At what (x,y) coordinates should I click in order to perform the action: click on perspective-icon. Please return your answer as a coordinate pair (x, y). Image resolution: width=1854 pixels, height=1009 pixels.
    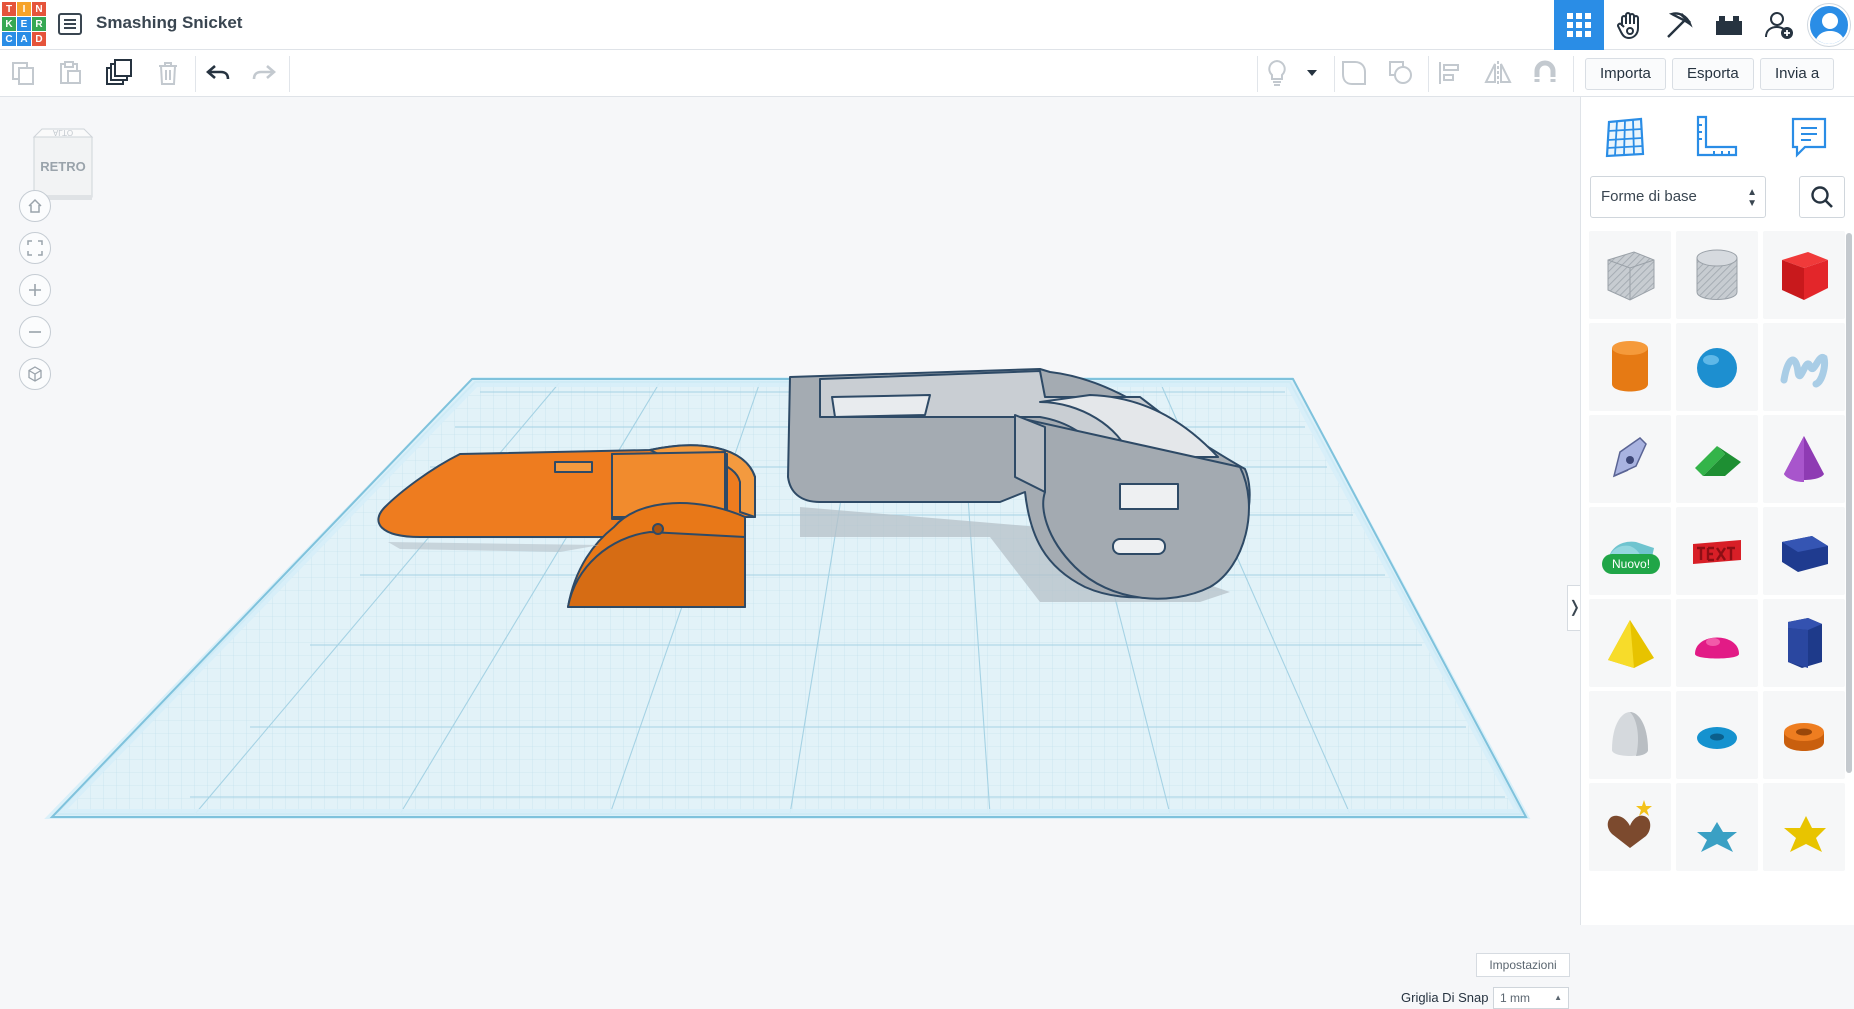
    Looking at the image, I should click on (35, 374).